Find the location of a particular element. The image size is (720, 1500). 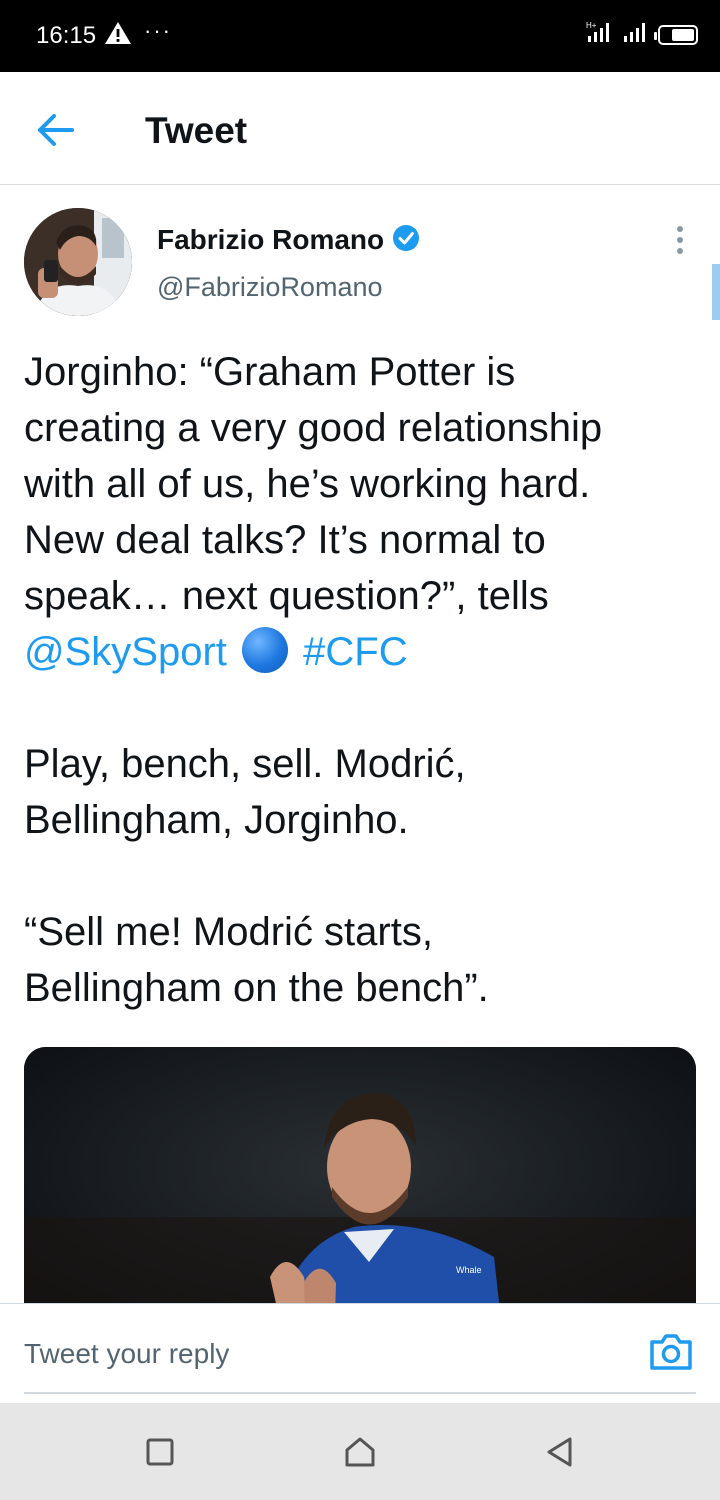

signal-icon is located at coordinates (635, 34).